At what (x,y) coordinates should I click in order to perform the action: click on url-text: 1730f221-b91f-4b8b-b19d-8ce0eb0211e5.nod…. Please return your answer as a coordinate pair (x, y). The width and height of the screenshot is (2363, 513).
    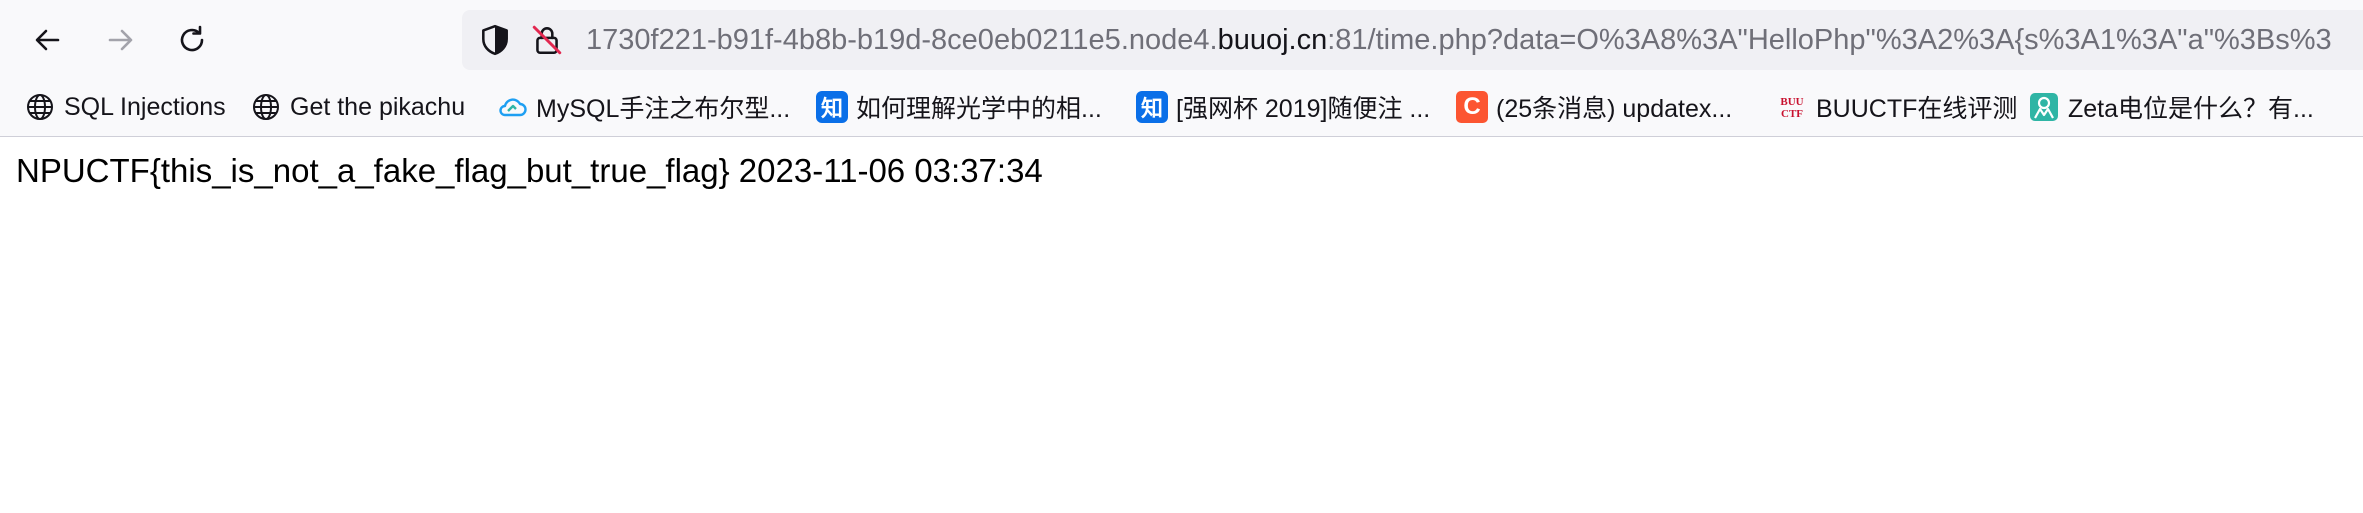
    Looking at the image, I should click on (1459, 40).